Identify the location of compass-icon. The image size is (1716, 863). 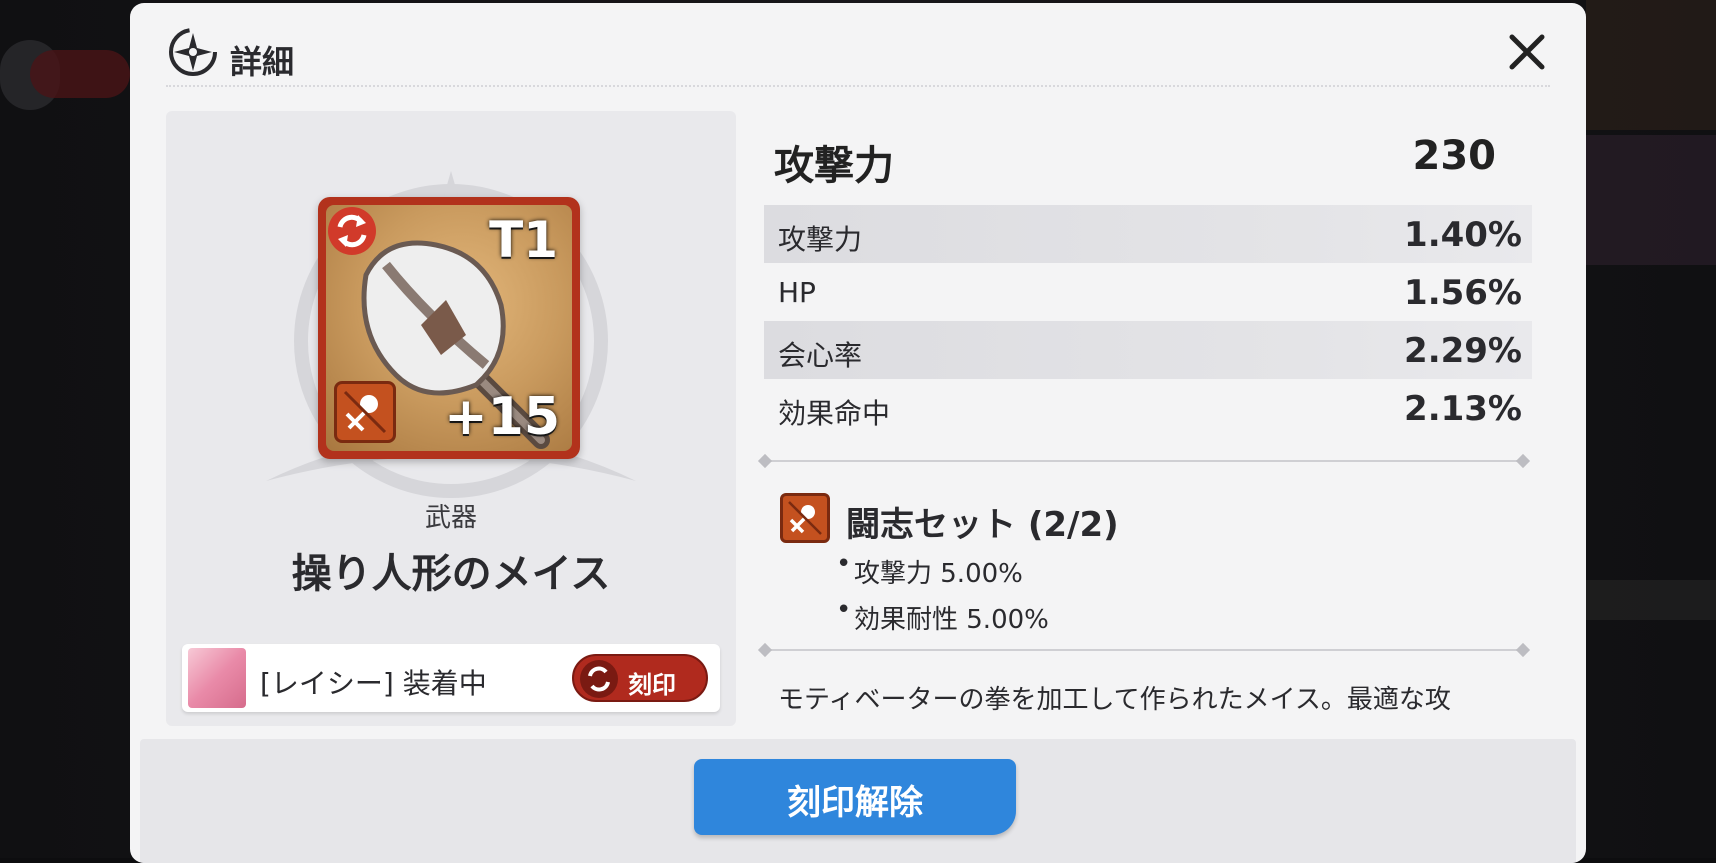
(193, 52).